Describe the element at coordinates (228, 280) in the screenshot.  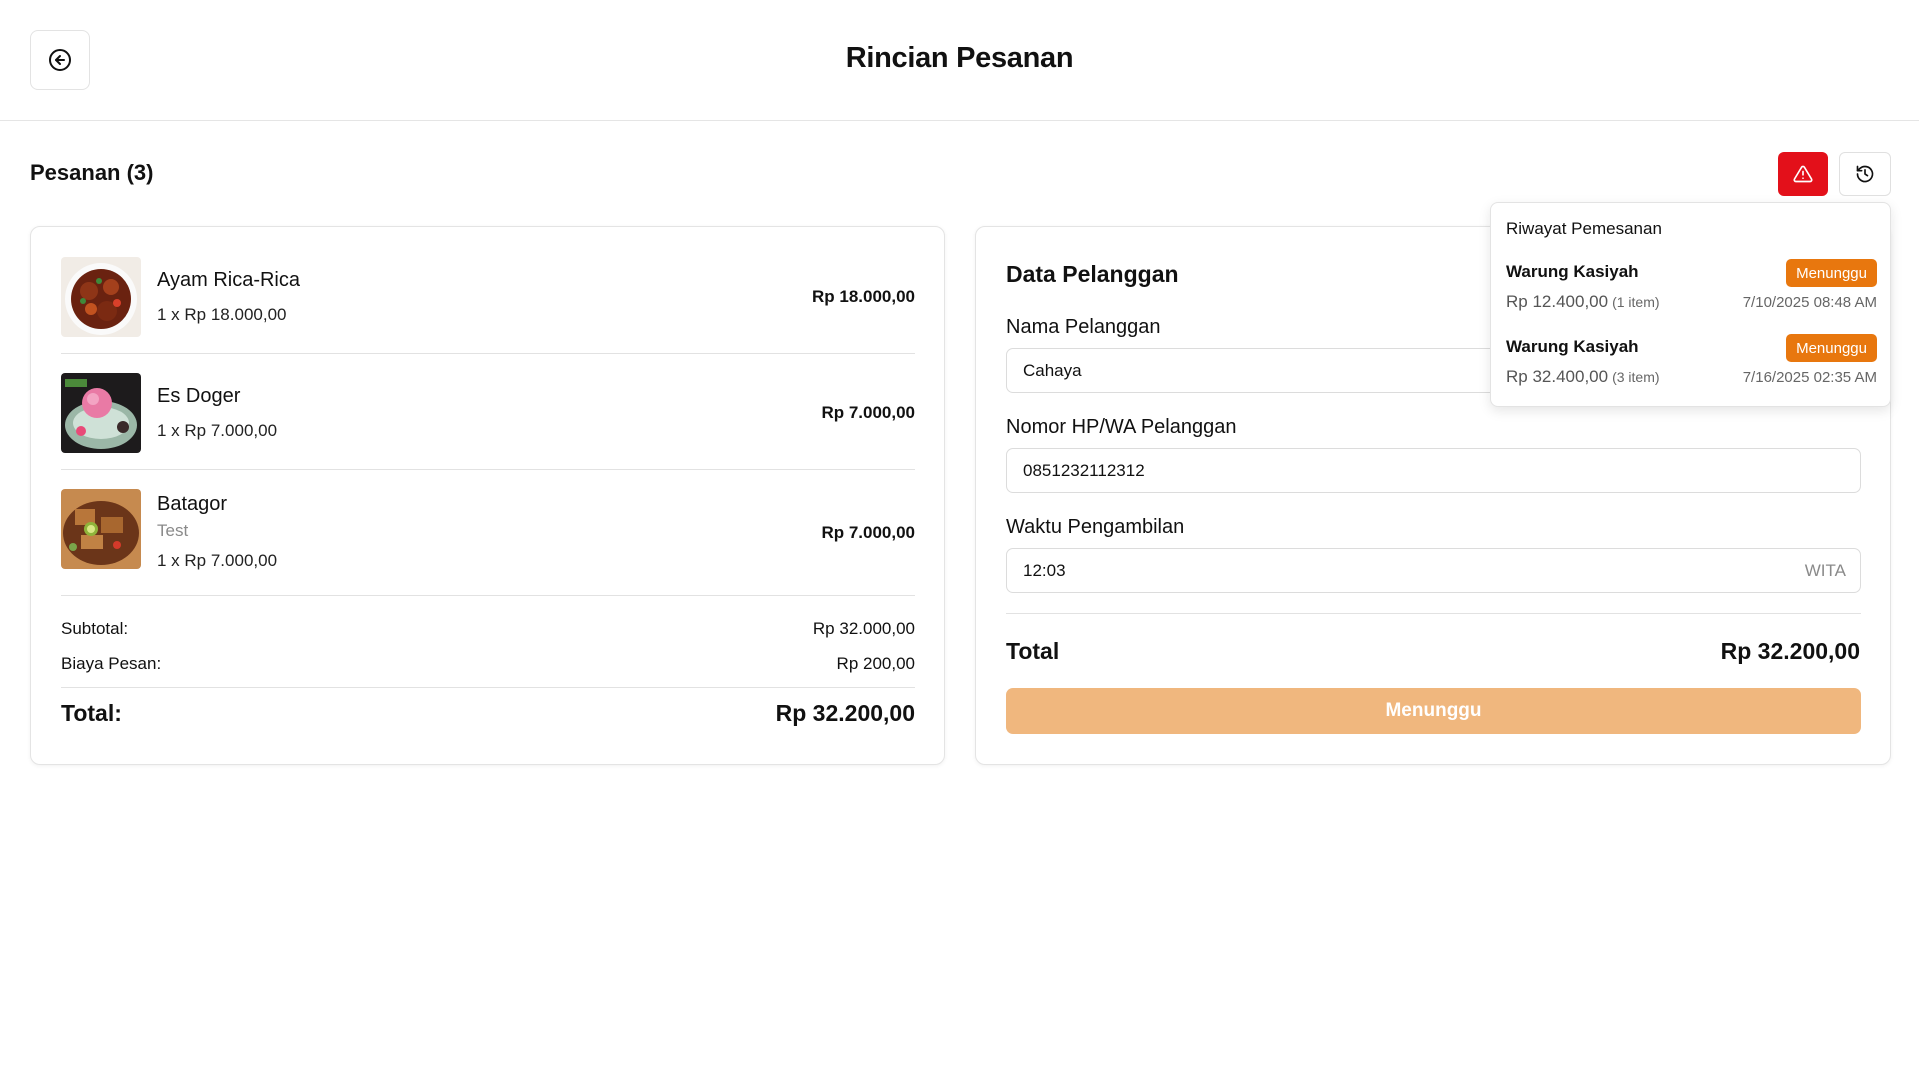
I see `item-name: Ayam Rica-Rica` at that location.